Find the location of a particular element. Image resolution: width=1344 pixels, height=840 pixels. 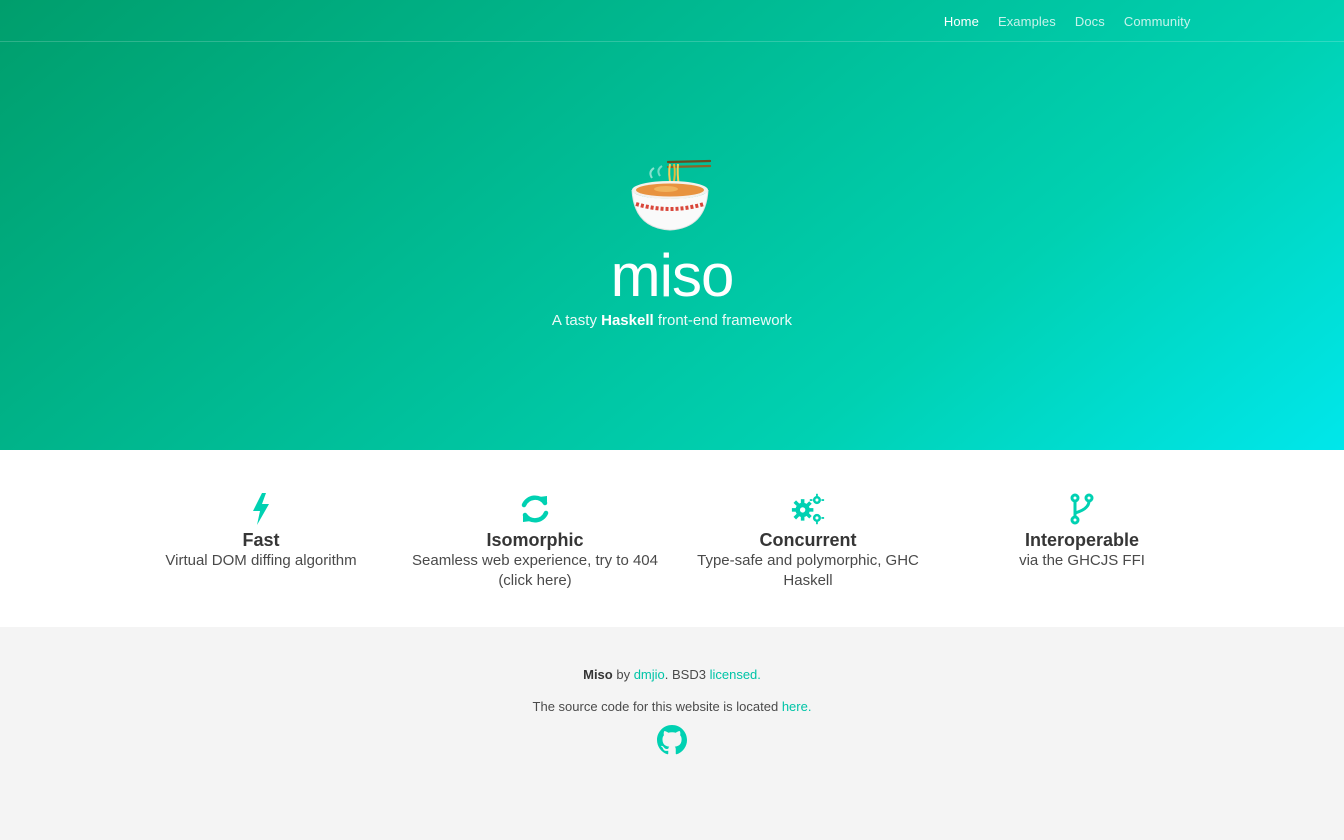

footer-brand: Miso is located at coordinates (598, 674).